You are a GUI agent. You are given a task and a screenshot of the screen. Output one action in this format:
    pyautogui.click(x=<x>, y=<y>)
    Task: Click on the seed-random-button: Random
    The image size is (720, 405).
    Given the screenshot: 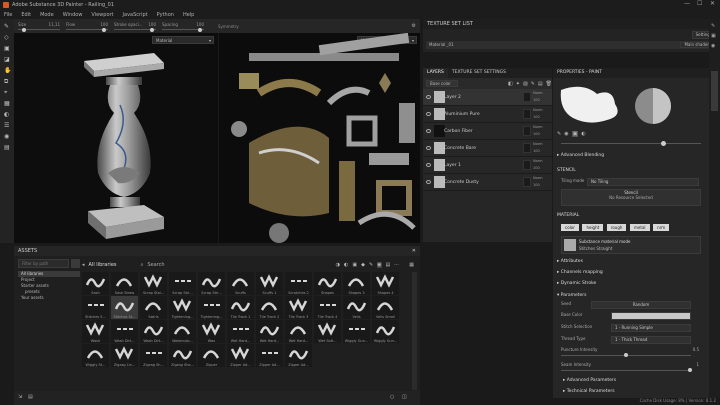 What is the action you would take?
    pyautogui.click(x=641, y=305)
    